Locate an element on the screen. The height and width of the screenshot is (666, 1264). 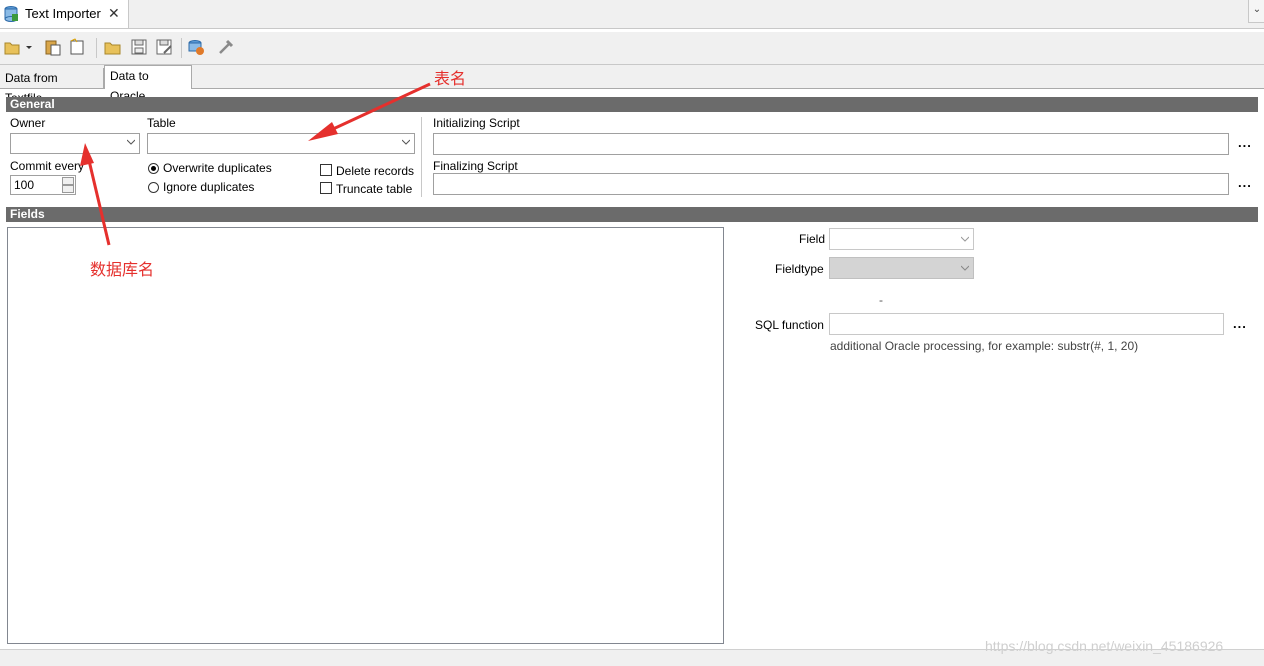
annotation-database-name: 数据库名 is located at coordinates (122, 270).